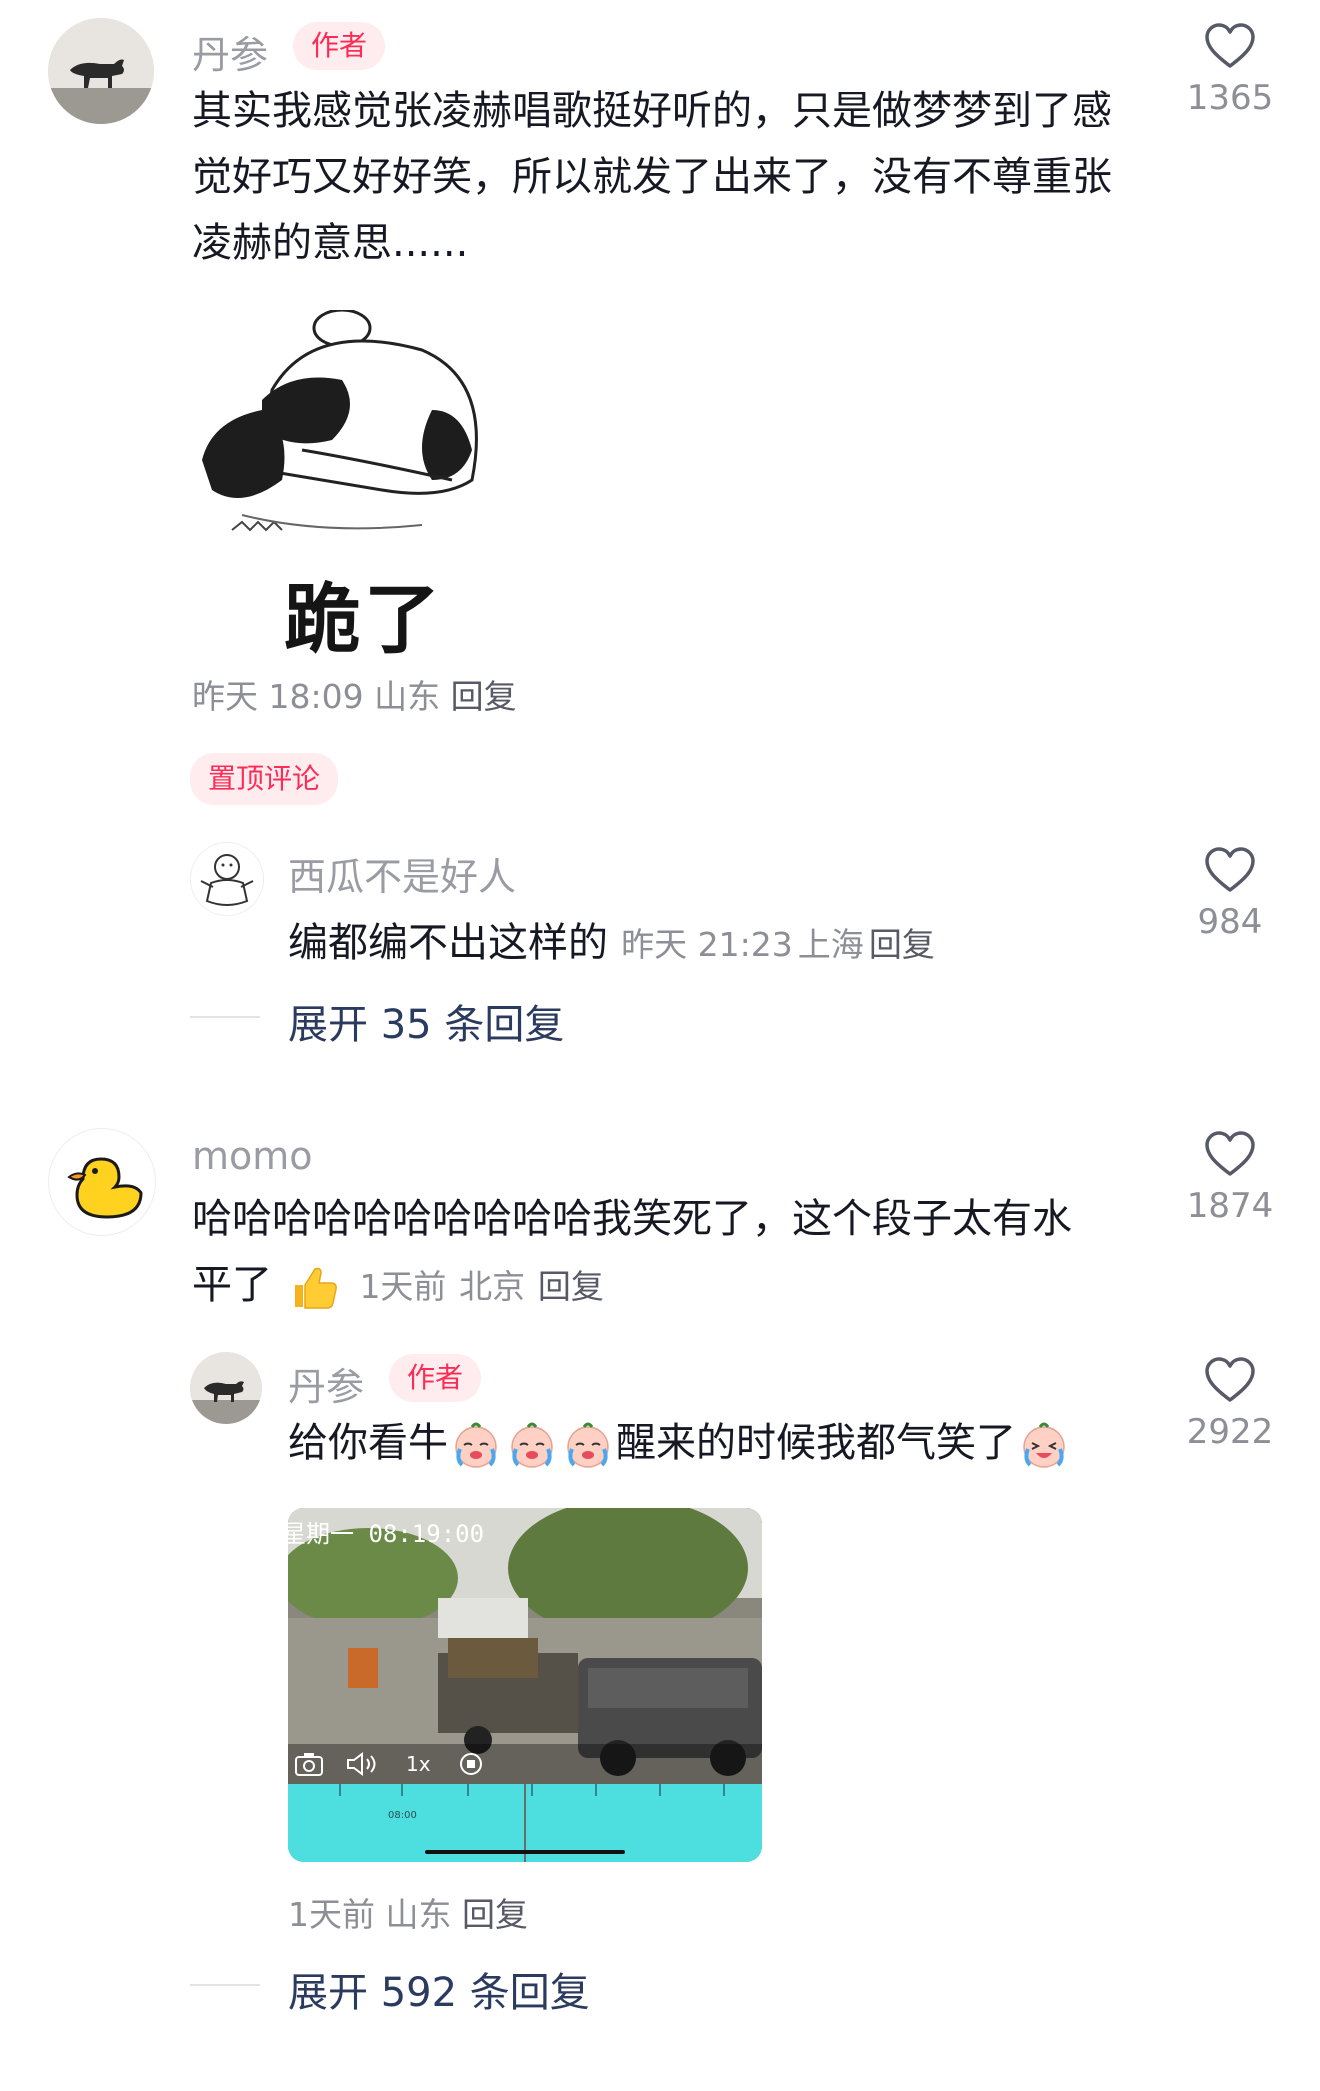  I want to click on like-button: 1874, so click(1230, 1178).